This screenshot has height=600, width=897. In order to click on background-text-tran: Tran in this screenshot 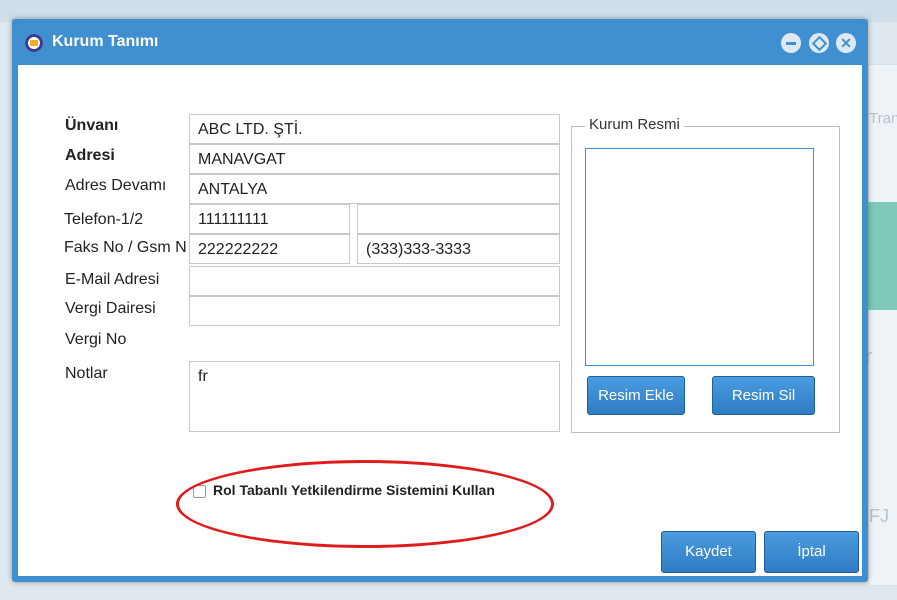, I will do `click(883, 118)`.